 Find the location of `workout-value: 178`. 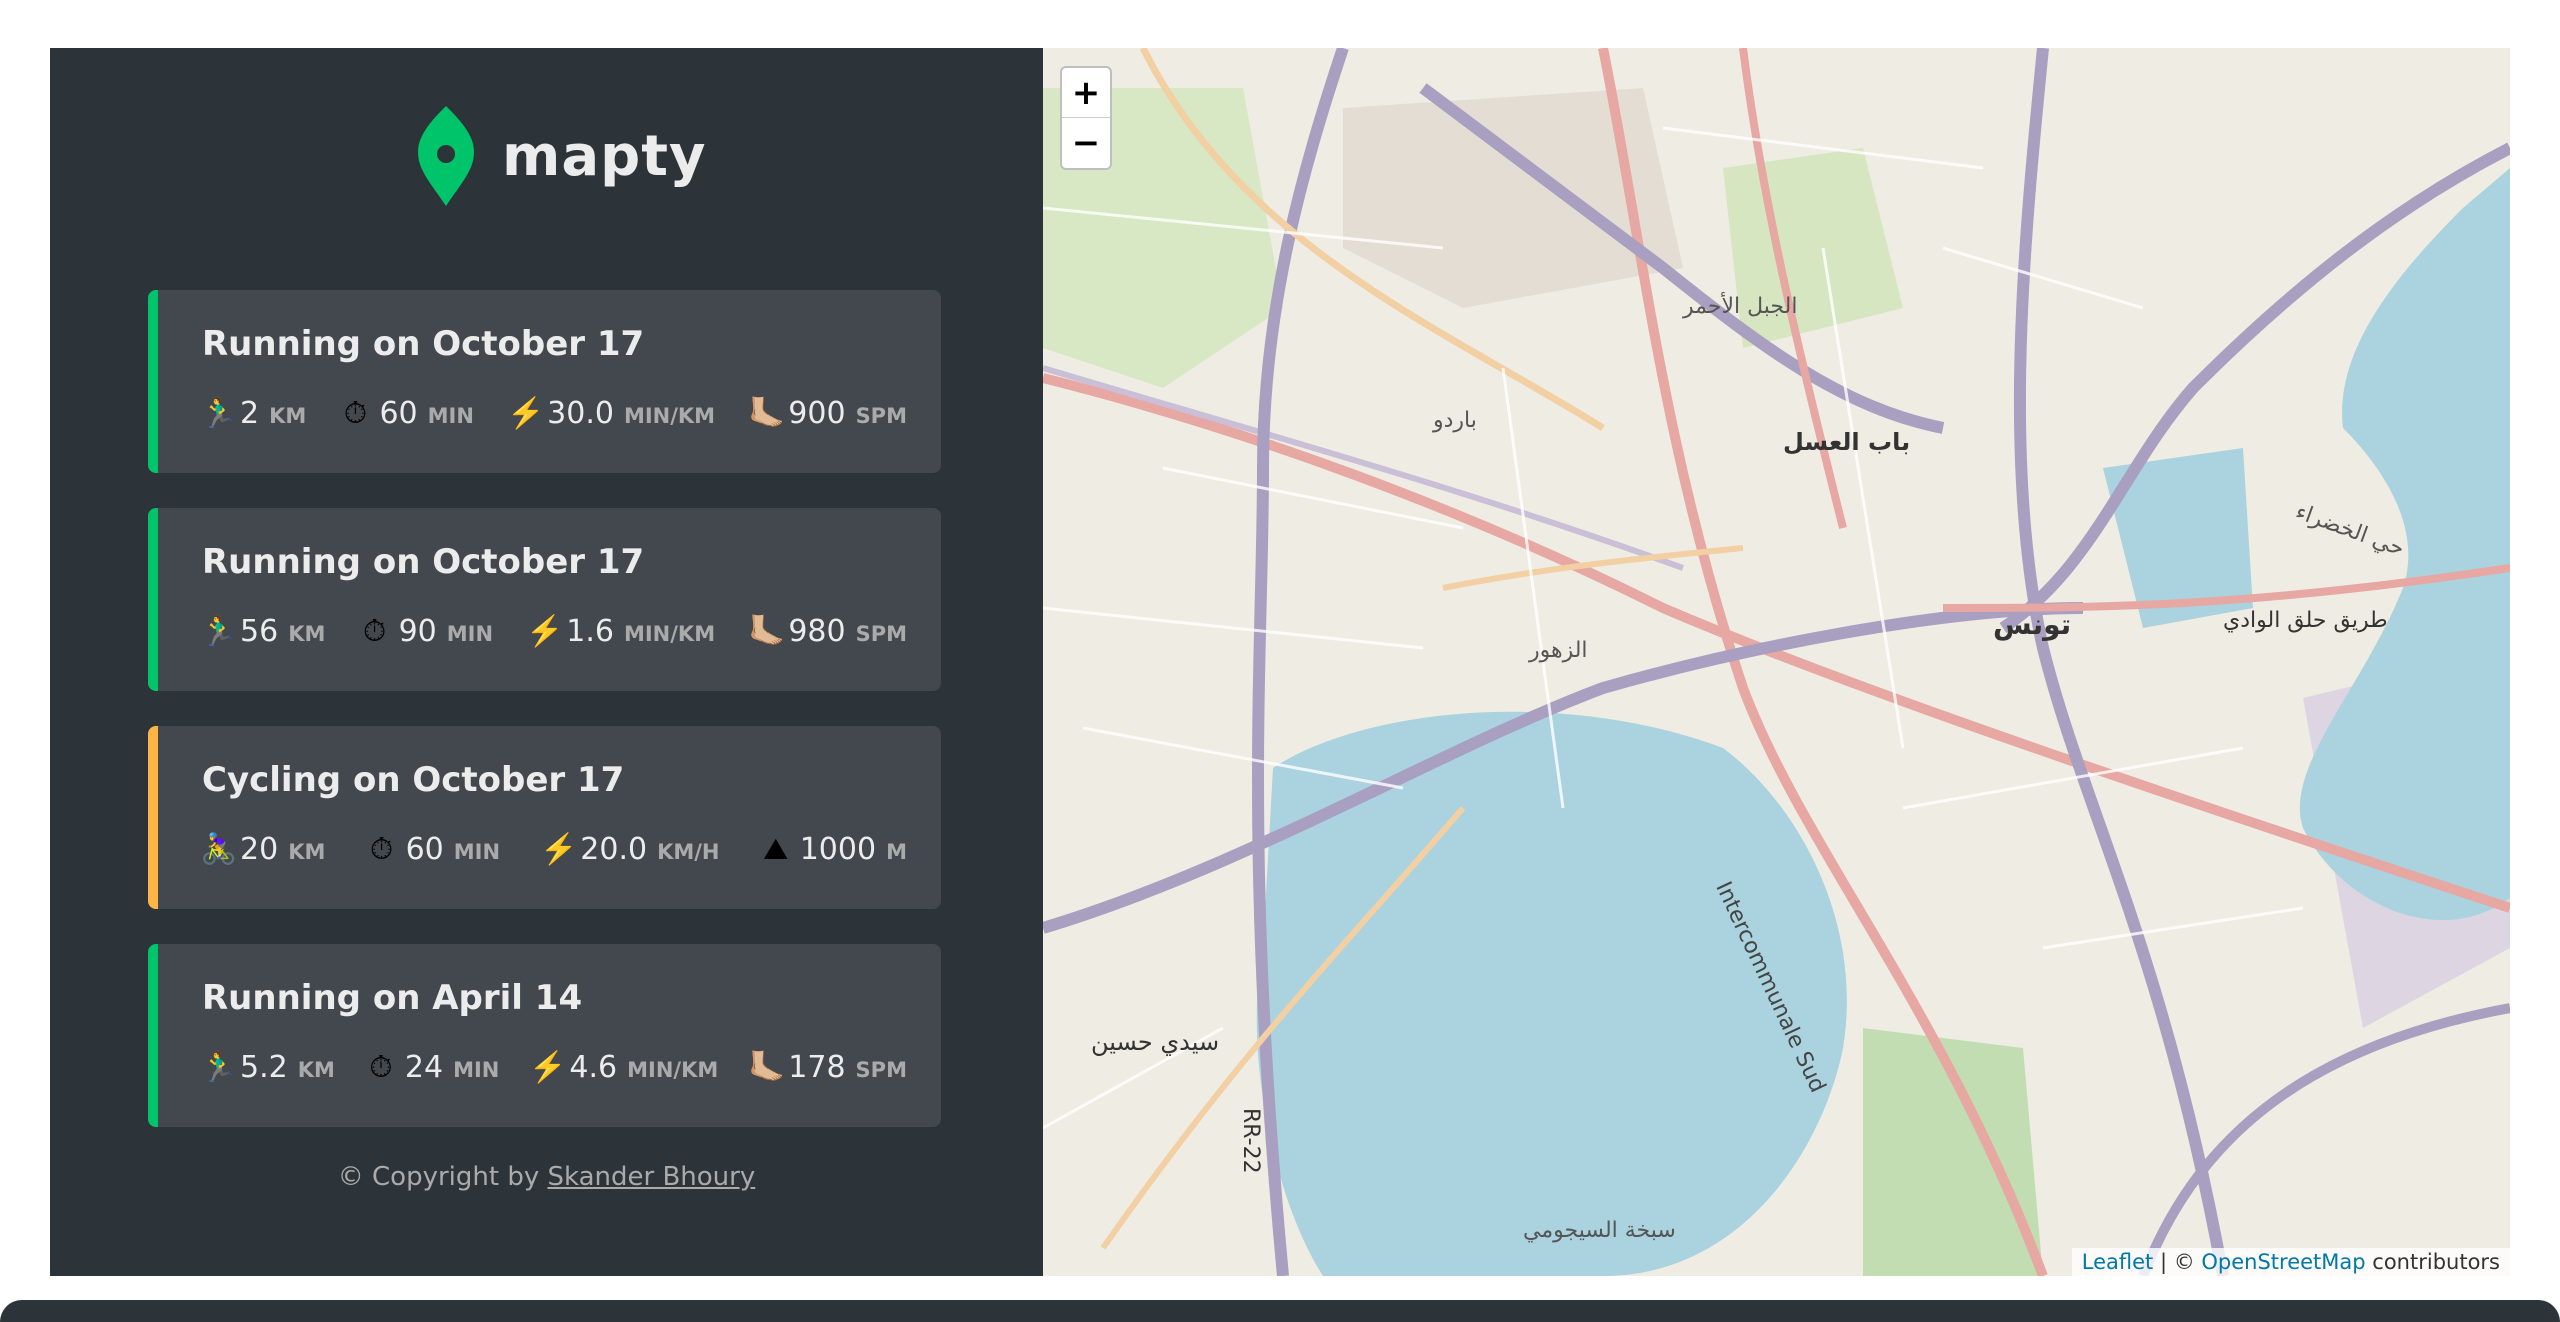

workout-value: 178 is located at coordinates (817, 1067).